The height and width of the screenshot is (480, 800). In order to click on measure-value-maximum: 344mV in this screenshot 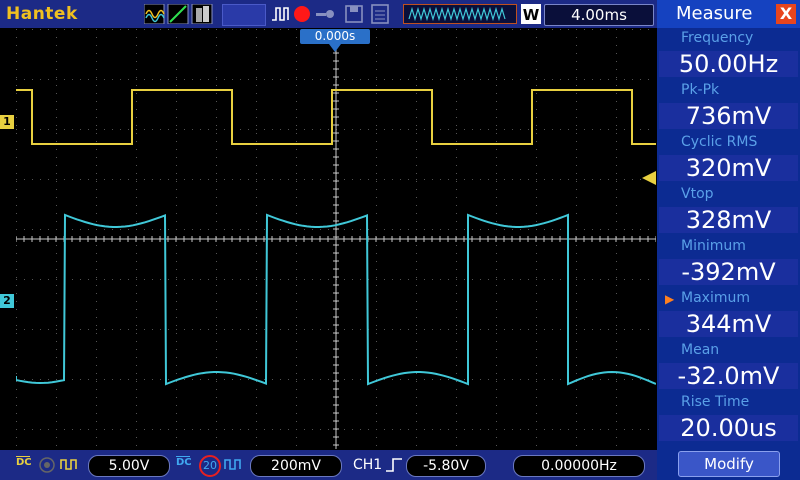, I will do `click(728, 324)`.